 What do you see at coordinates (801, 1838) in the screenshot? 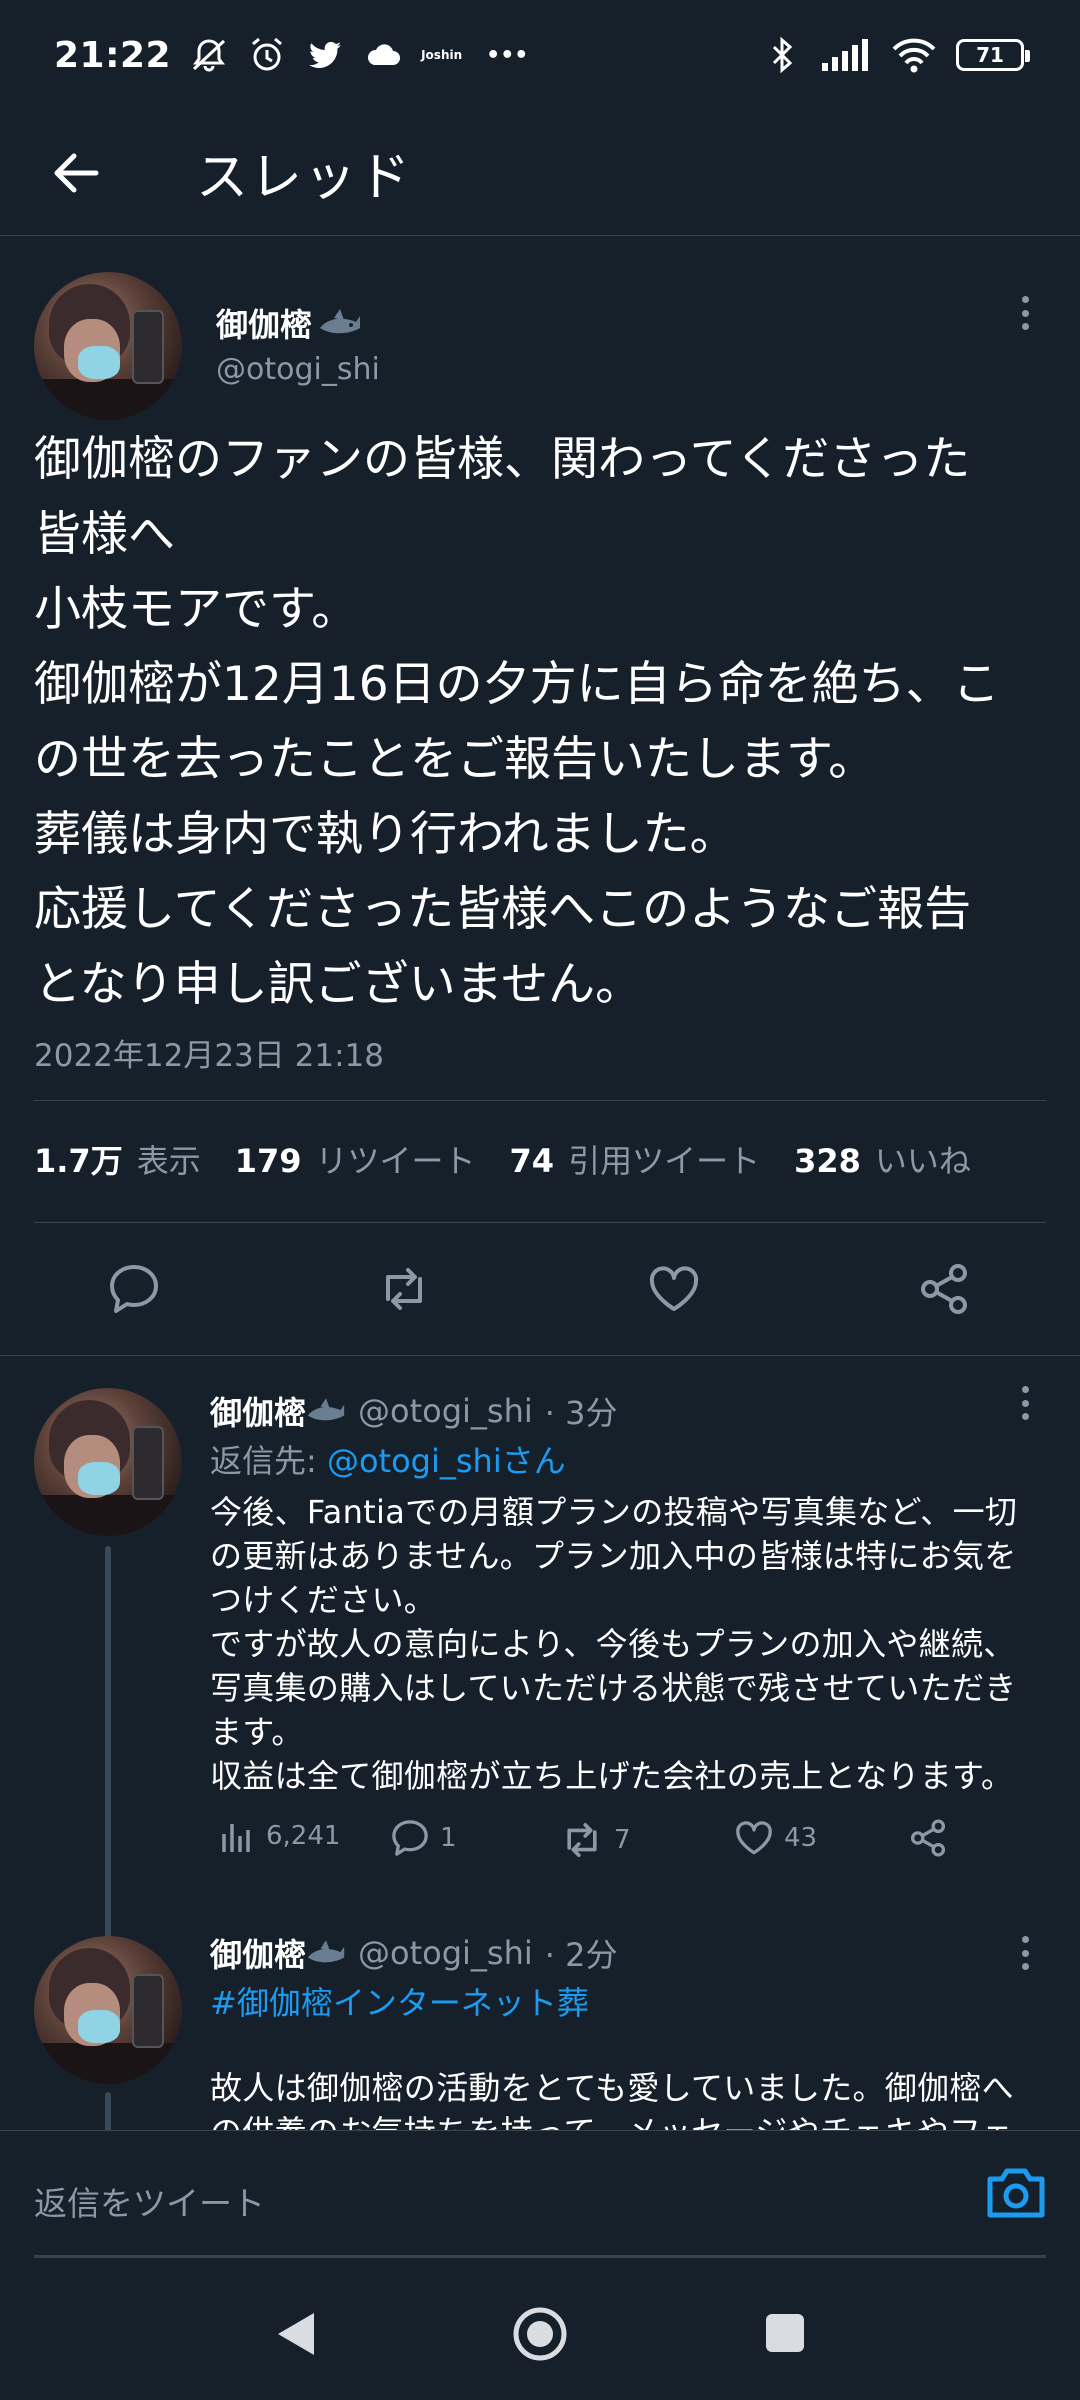
I see `like-count: 43` at bounding box center [801, 1838].